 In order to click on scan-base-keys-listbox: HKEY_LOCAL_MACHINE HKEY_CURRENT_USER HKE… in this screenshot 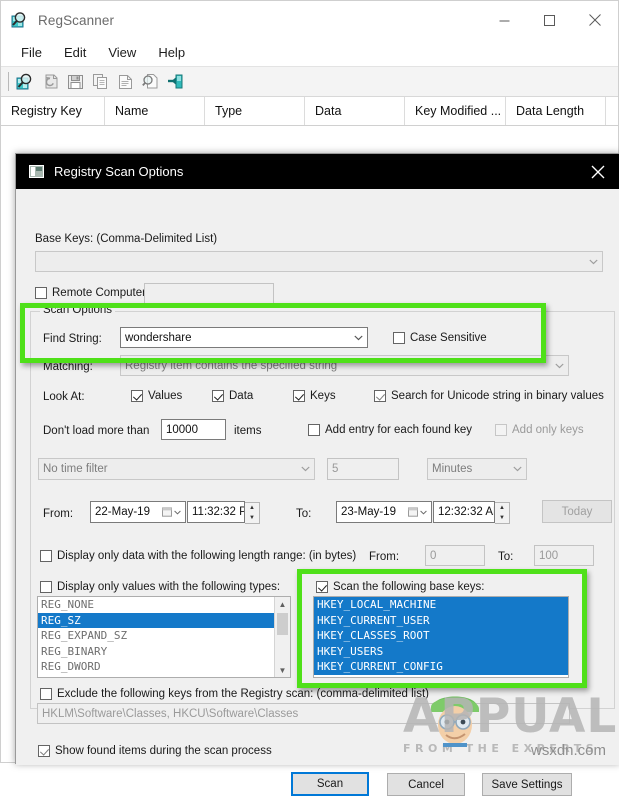, I will do `click(441, 637)`.